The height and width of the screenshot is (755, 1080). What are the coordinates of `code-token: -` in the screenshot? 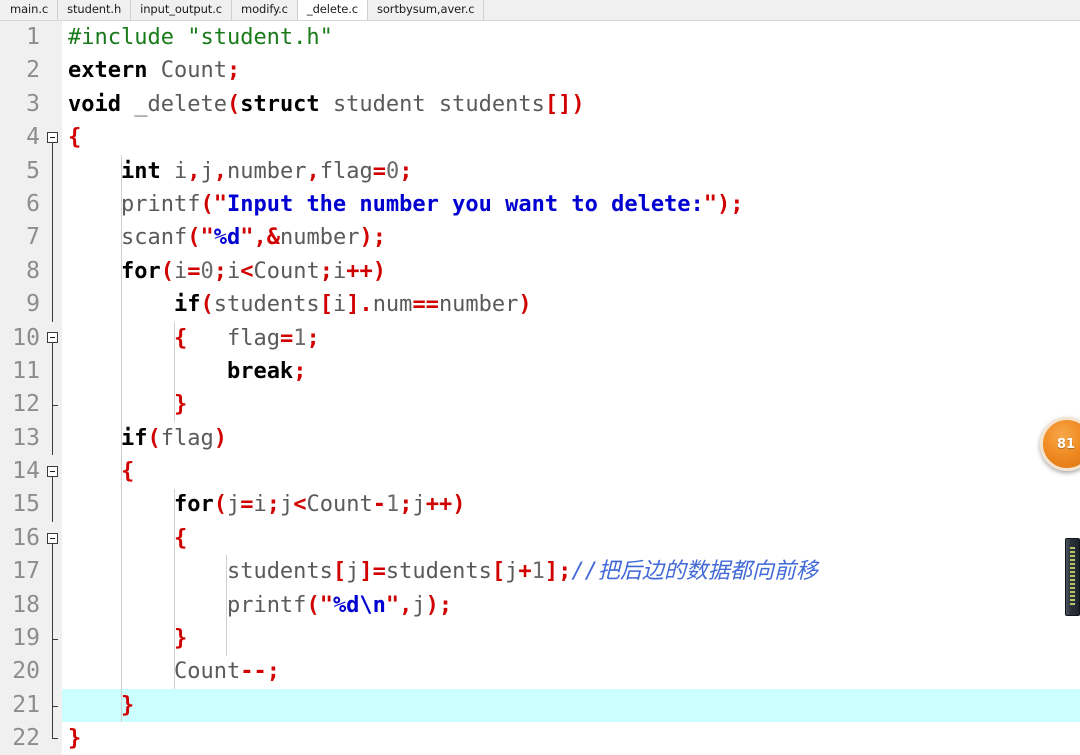 It's located at (379, 505).